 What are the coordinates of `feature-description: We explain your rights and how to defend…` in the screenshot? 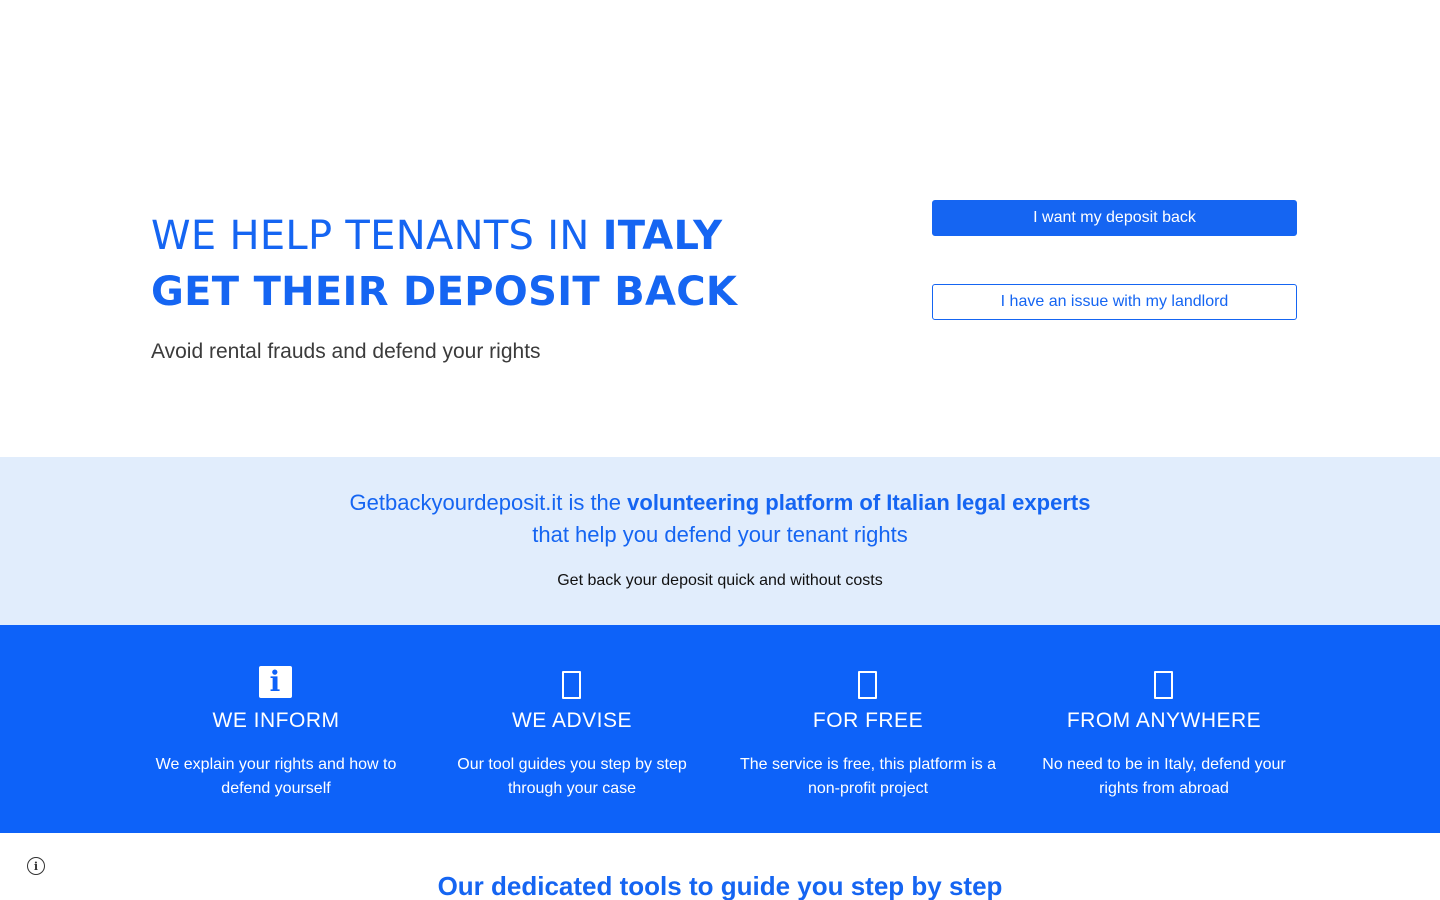 It's located at (276, 776).